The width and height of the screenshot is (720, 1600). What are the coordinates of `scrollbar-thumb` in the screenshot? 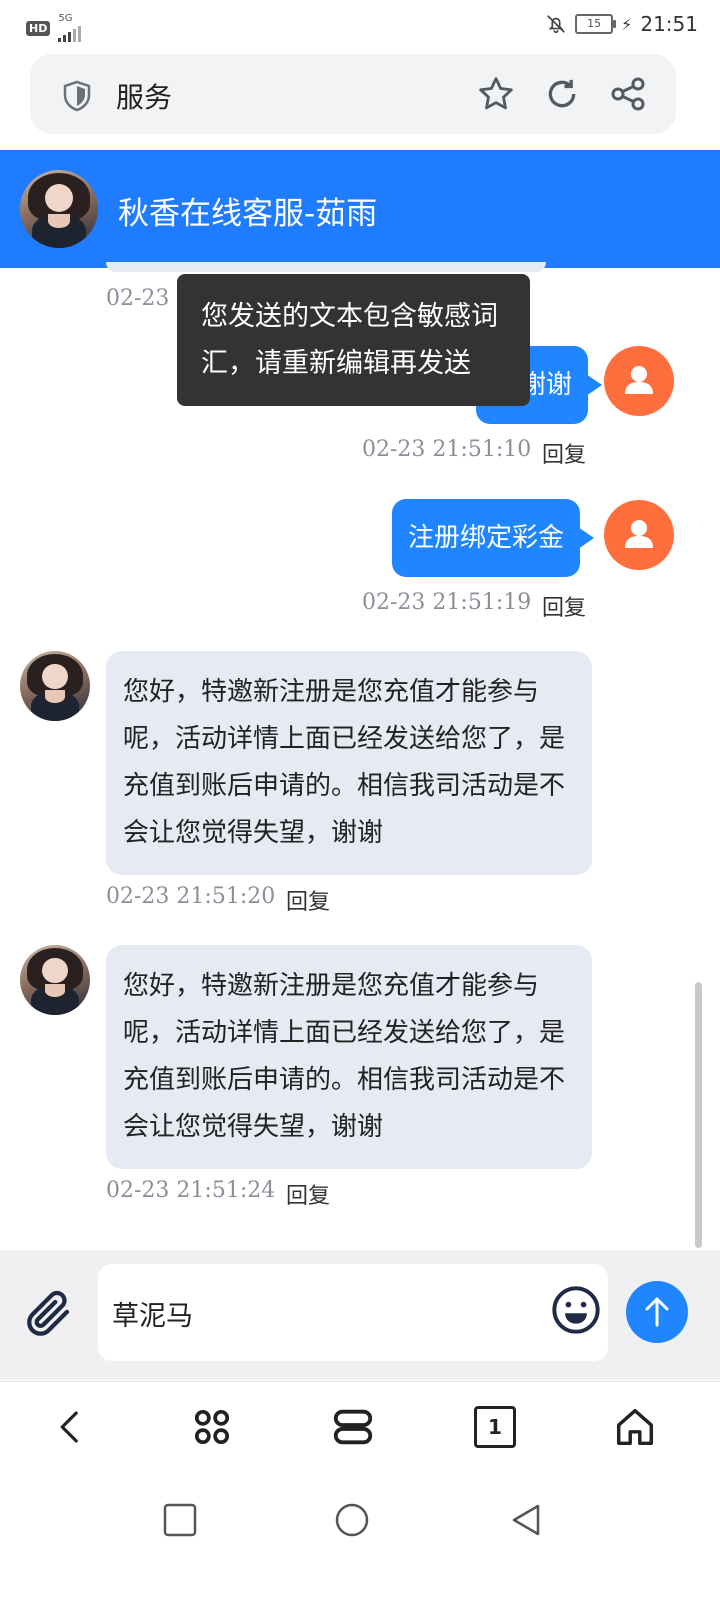 It's located at (698, 1115).